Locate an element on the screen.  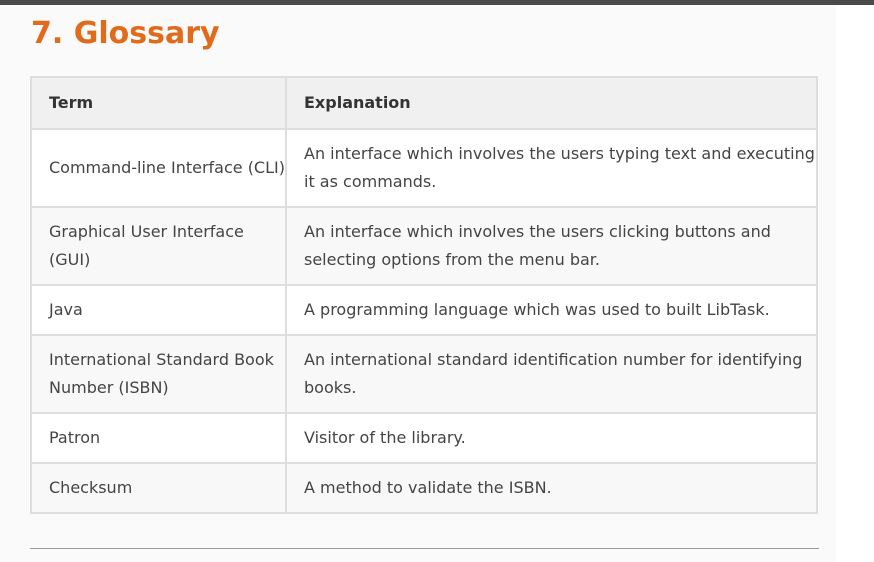
explanation-cell: Visitor of the library. is located at coordinates (551, 438).